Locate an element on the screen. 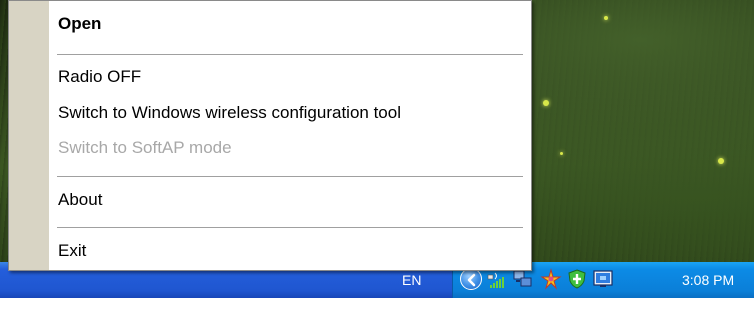 This screenshot has height=309, width=754. menu-item-exit: Exit is located at coordinates (290, 251).